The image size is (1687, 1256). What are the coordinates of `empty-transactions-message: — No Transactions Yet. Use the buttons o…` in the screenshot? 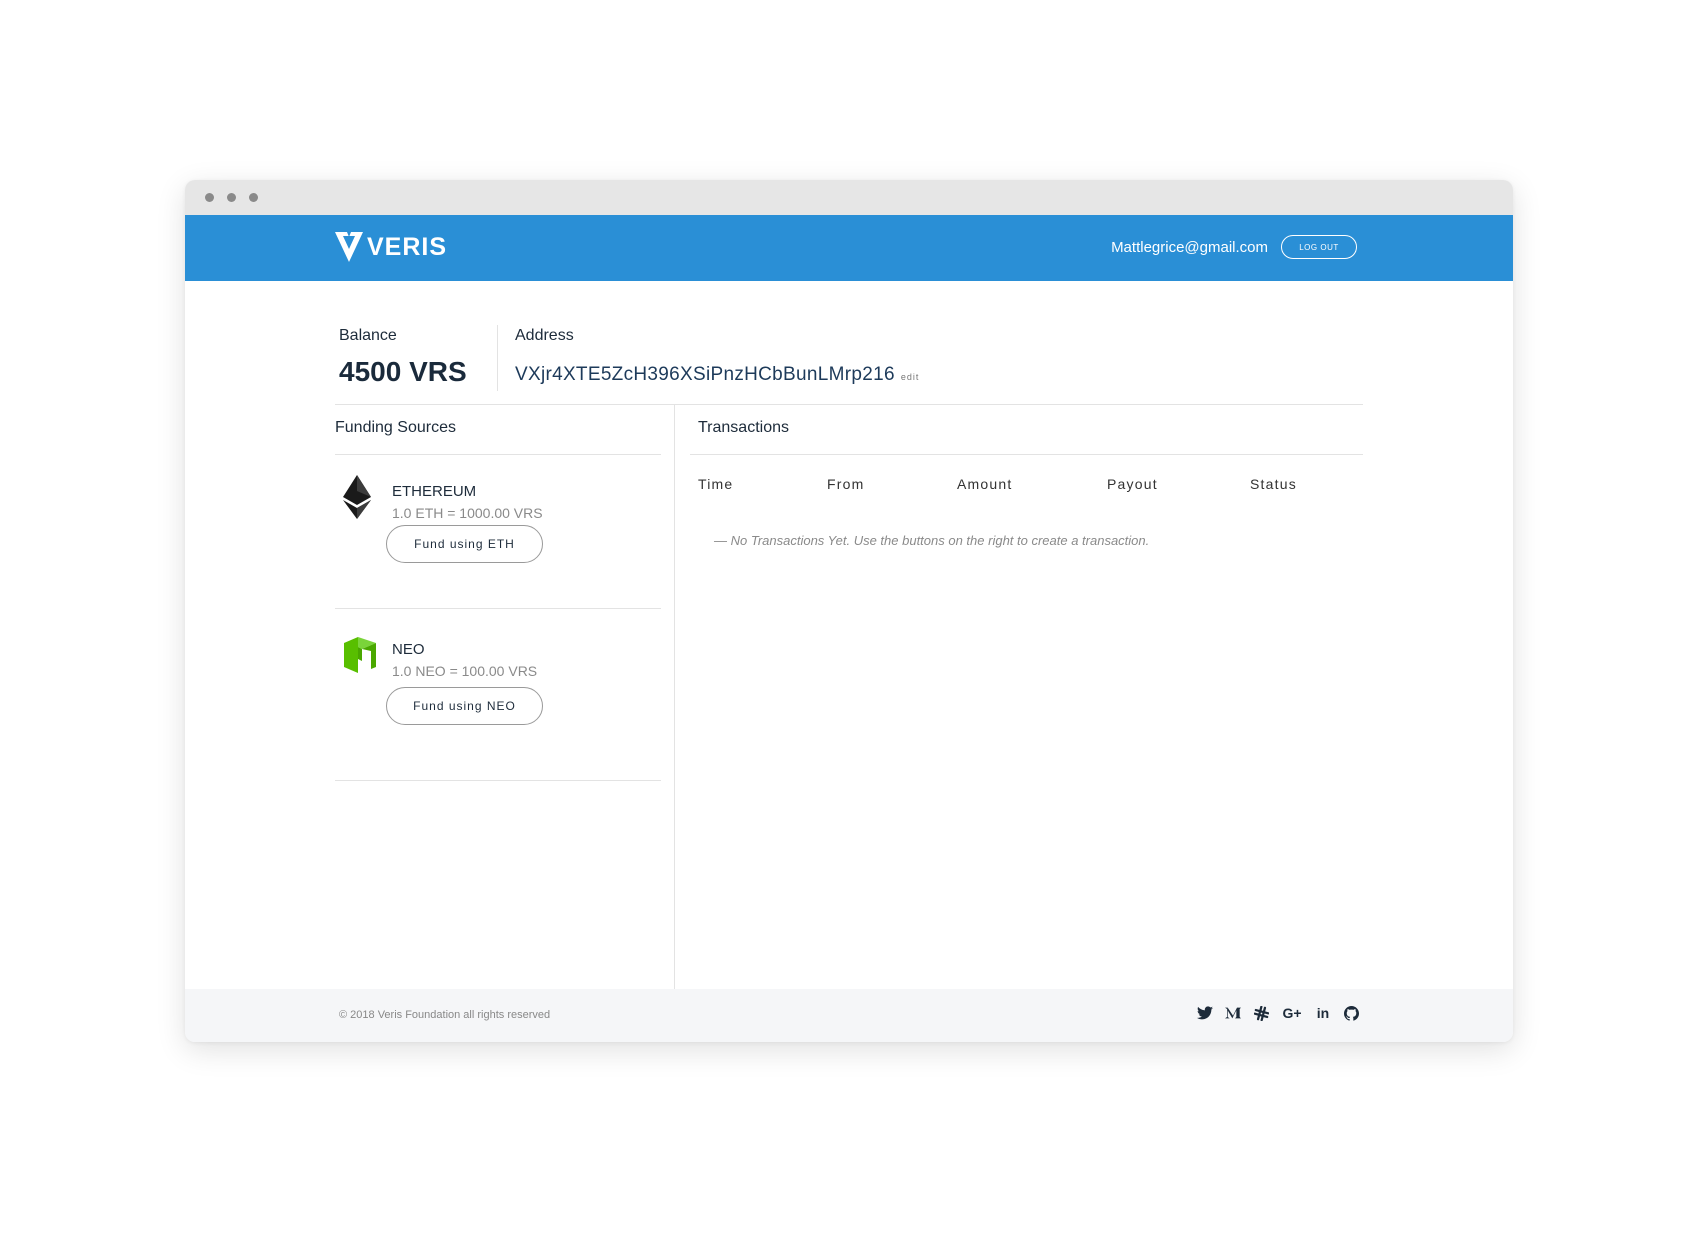 It's located at (932, 540).